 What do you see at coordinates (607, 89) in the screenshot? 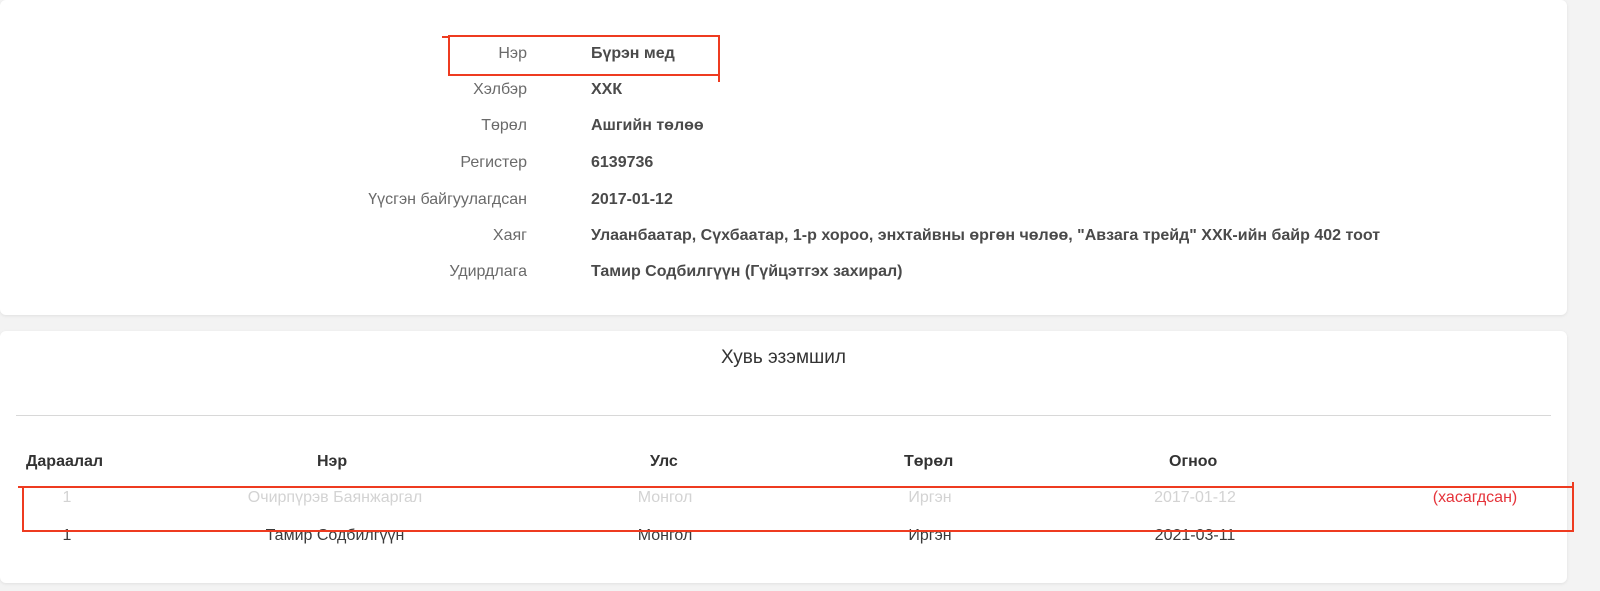
I see `info-value-form: ХХК` at bounding box center [607, 89].